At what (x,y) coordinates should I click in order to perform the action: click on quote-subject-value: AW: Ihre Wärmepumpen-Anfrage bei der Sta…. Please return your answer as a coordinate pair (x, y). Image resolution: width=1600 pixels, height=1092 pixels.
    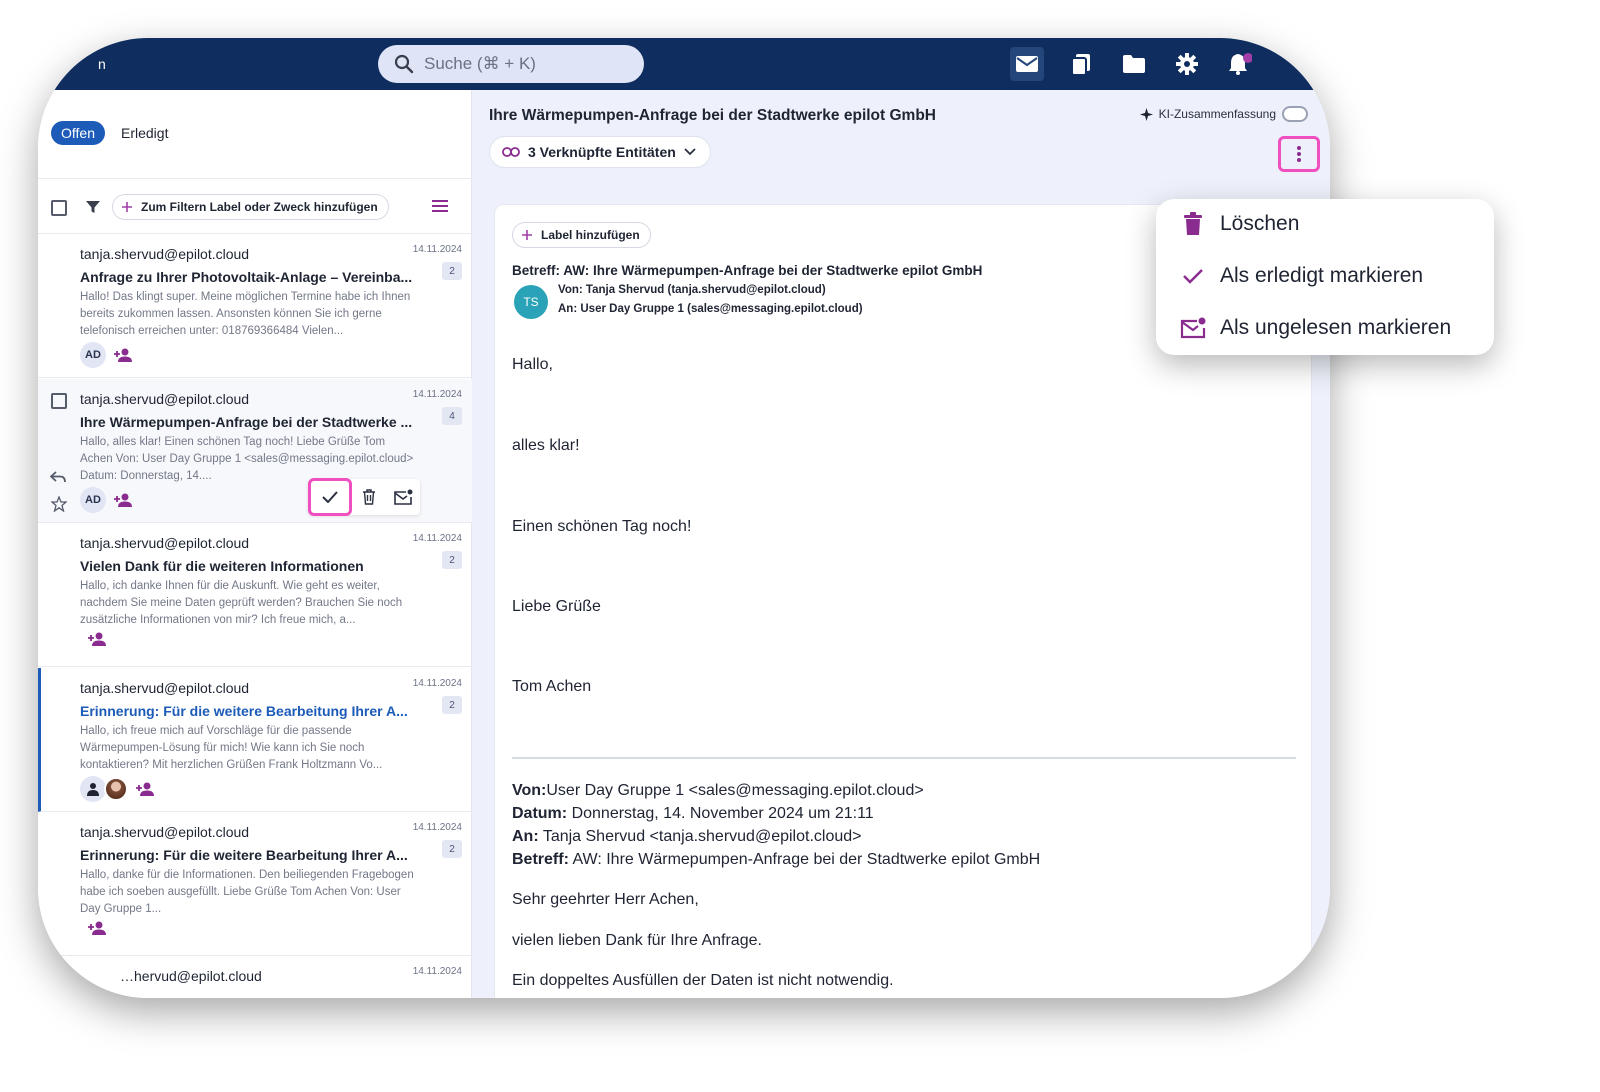
    Looking at the image, I should click on (806, 859).